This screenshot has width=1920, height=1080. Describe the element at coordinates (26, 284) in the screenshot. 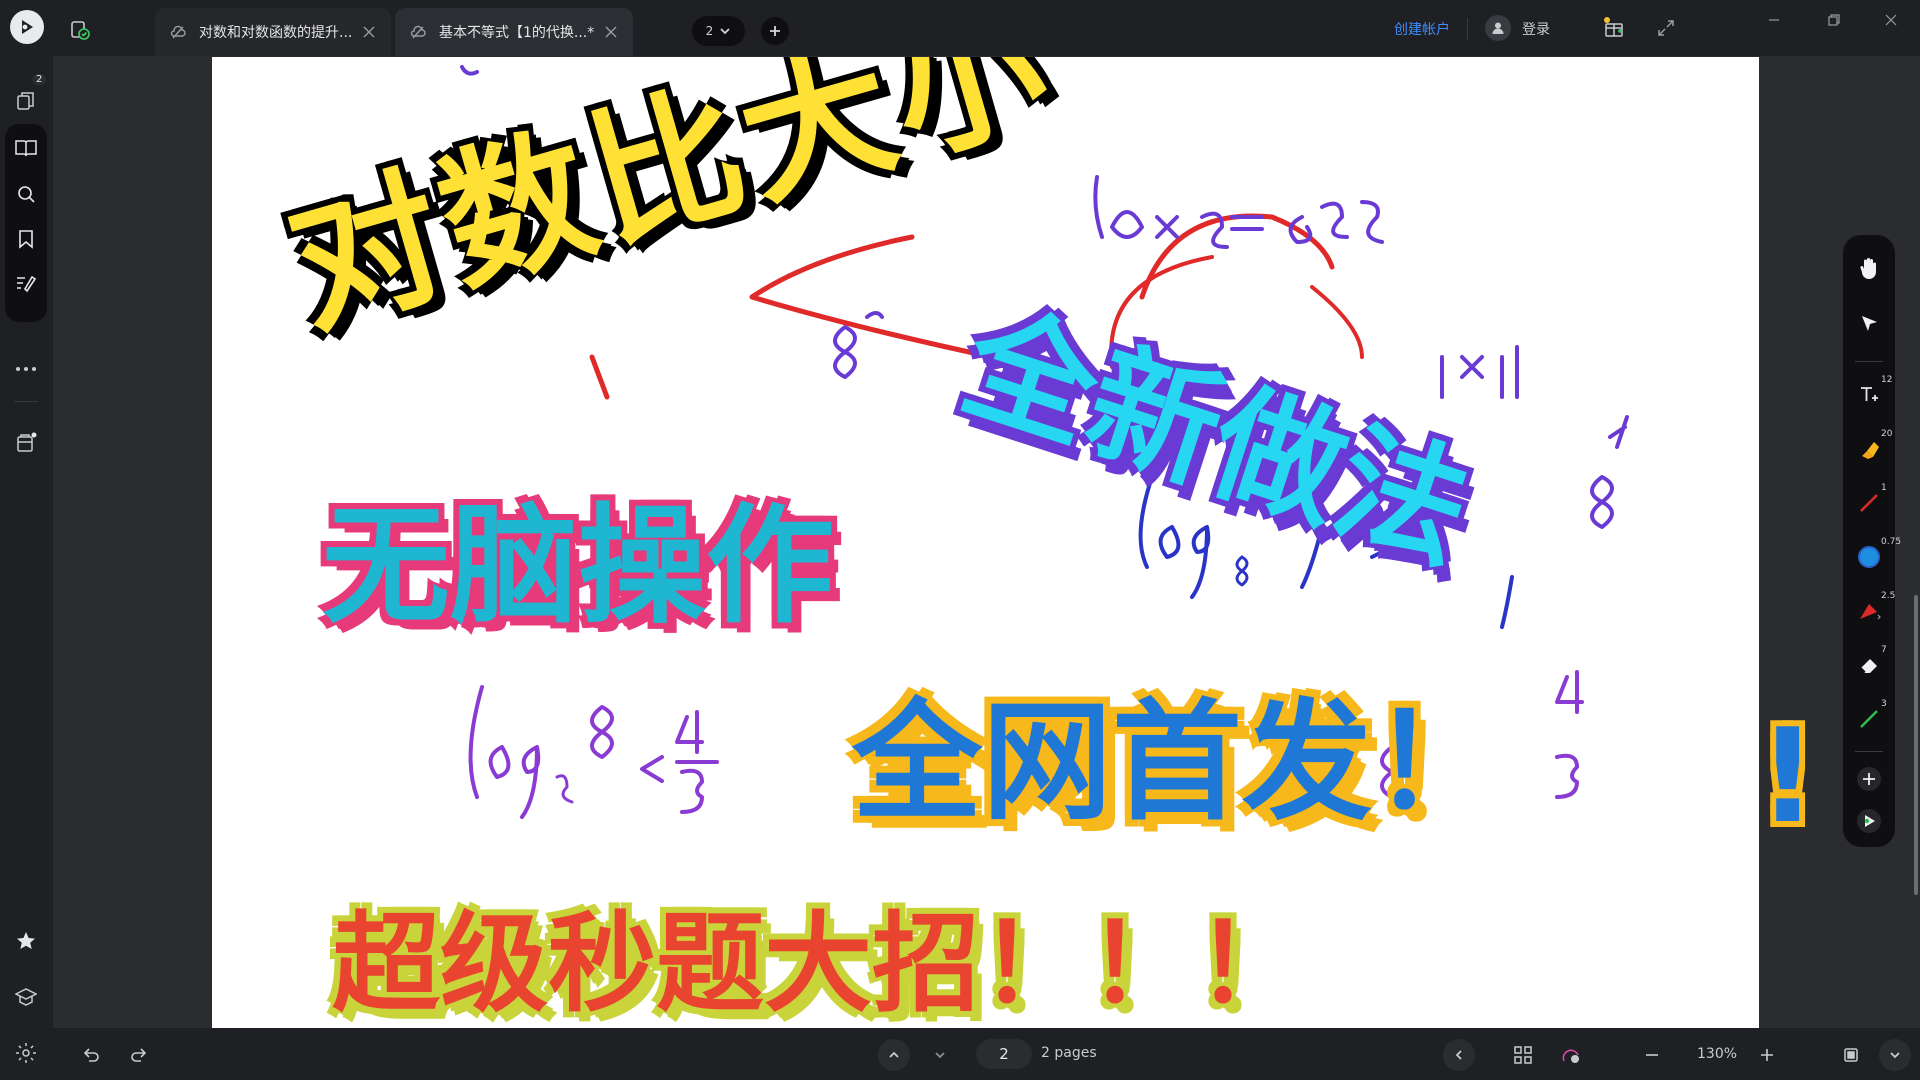

I see `annotations-list-button` at that location.